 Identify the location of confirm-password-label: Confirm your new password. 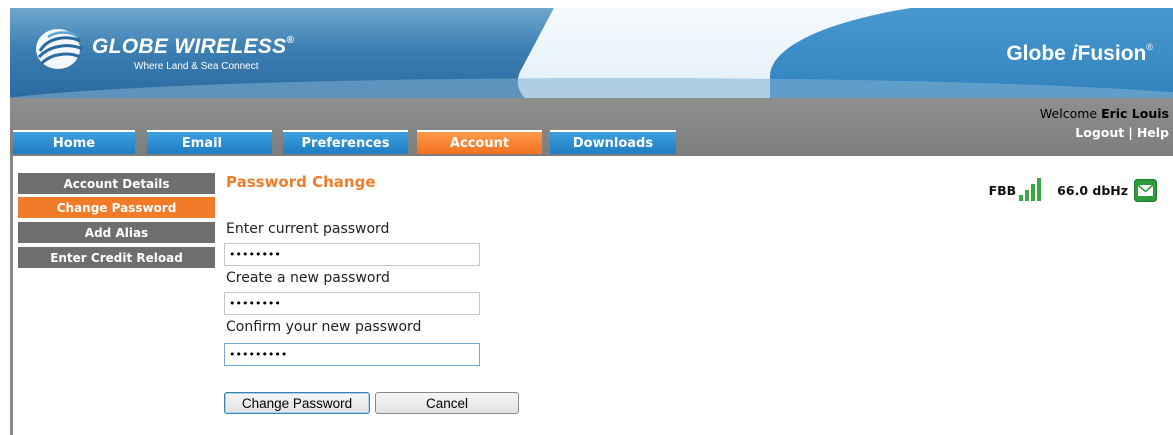
(324, 327).